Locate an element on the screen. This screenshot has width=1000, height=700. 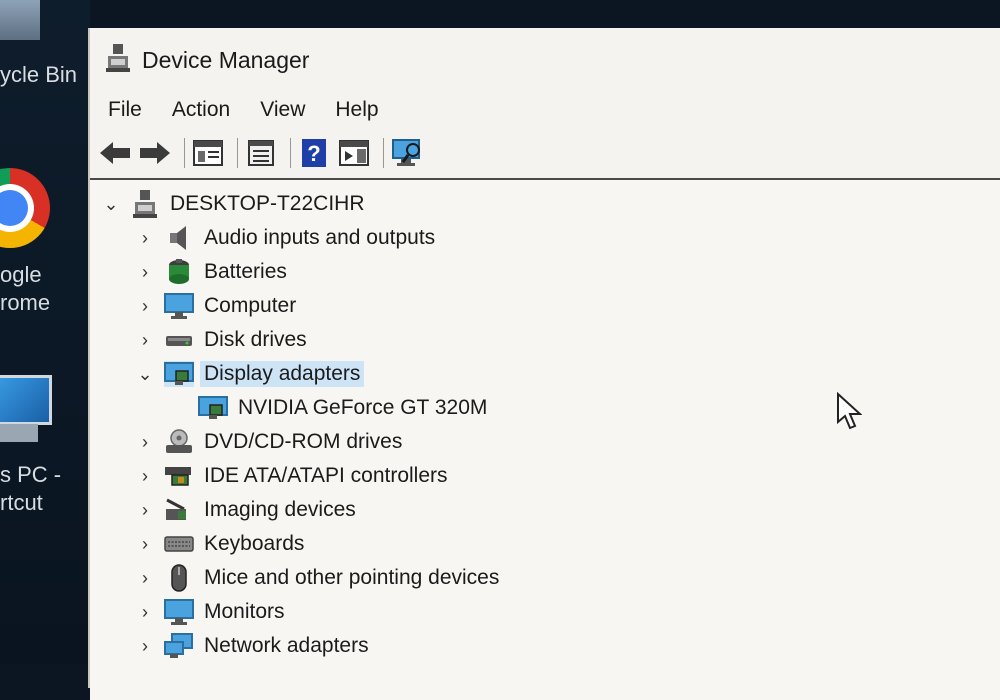
keyboard-icon is located at coordinates (179, 544).